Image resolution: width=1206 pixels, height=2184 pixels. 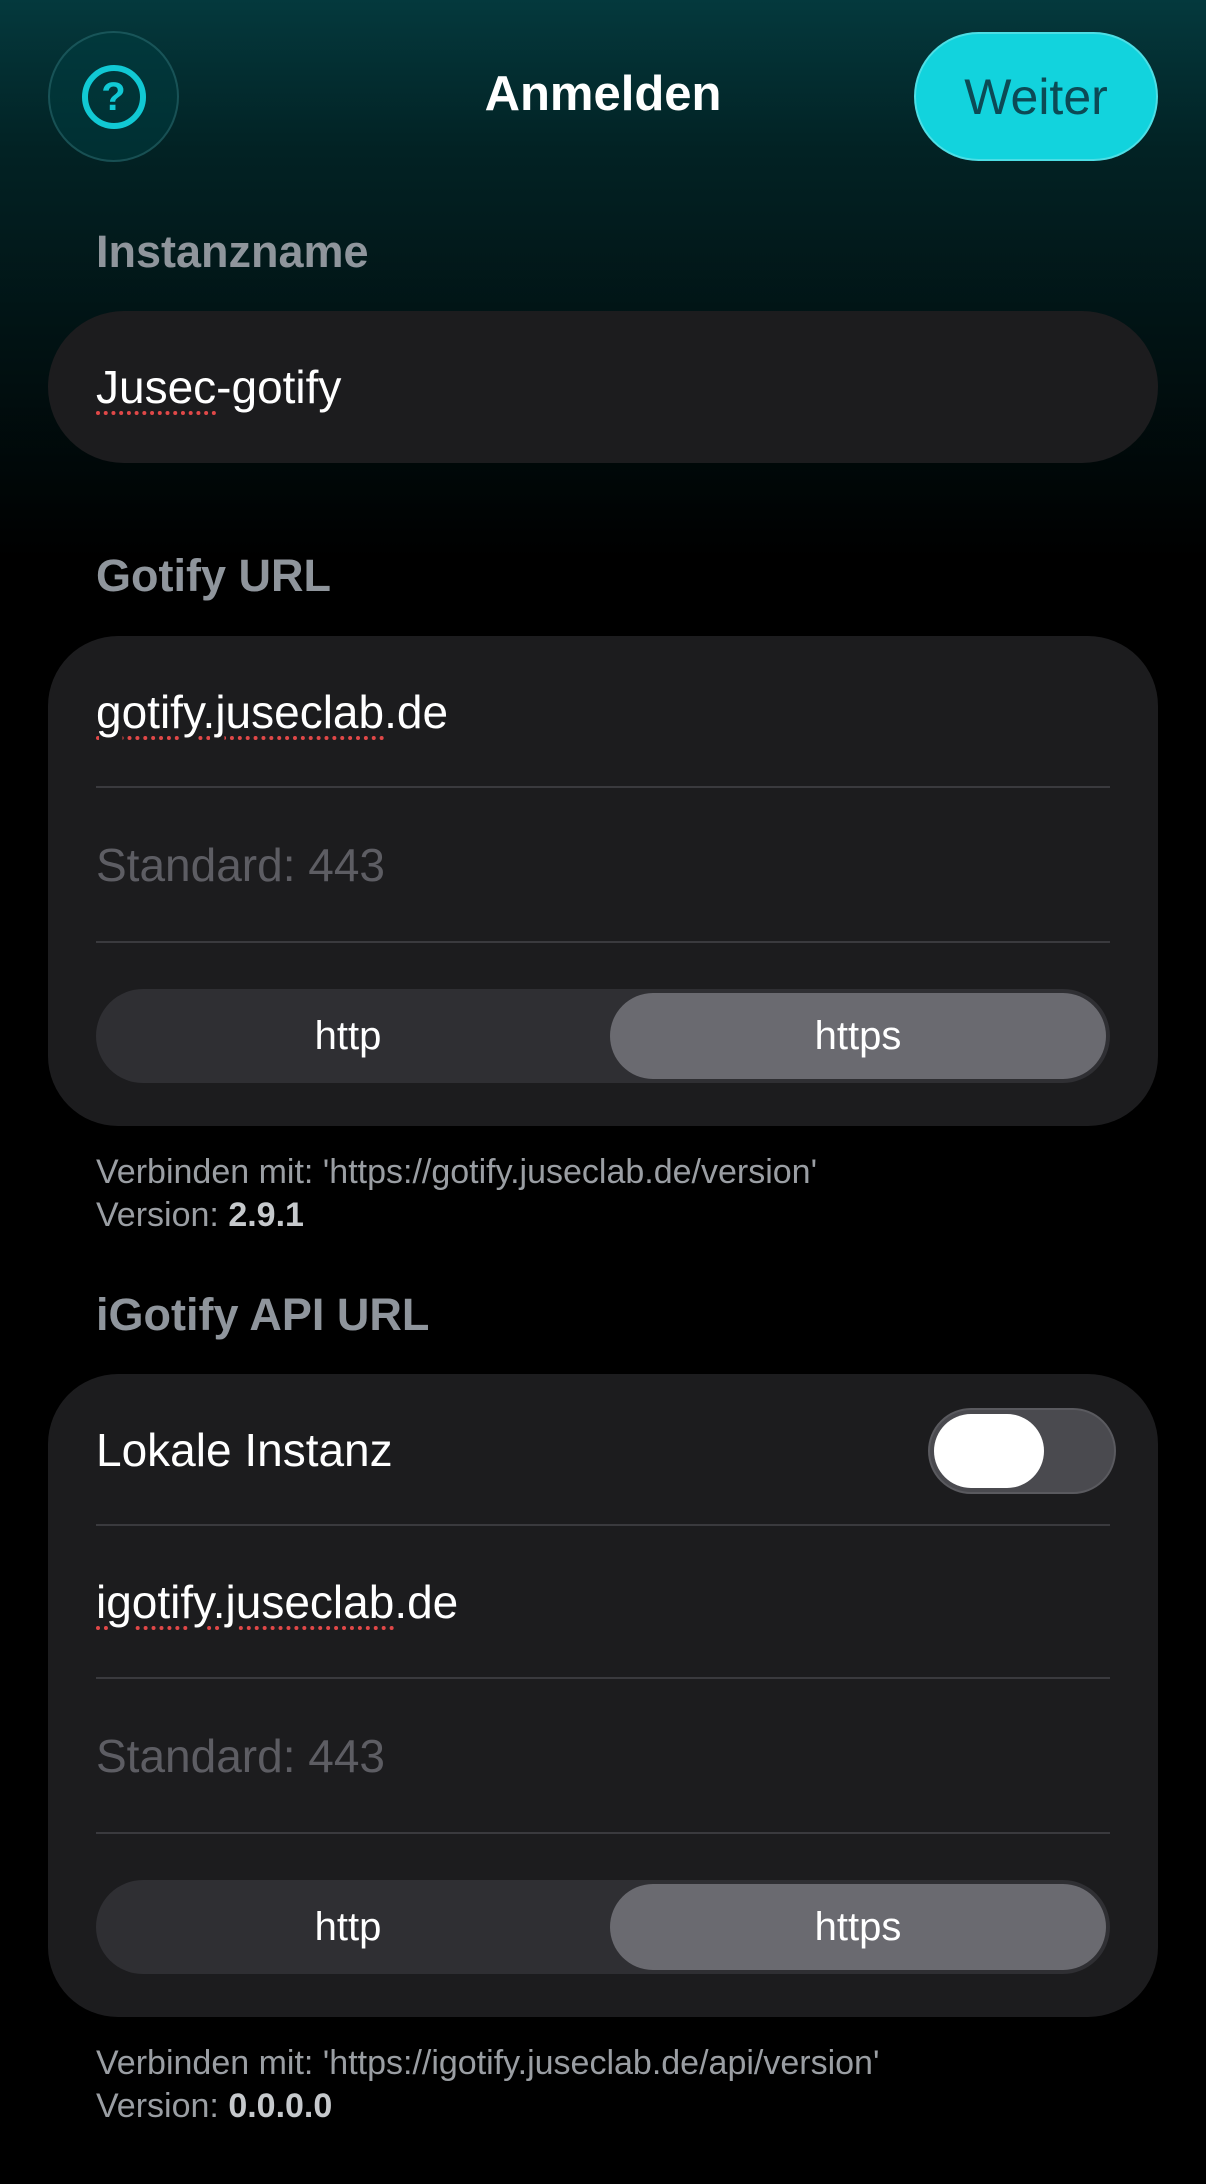 I want to click on local-instance-label: Lokale Instanz, so click(x=244, y=1450).